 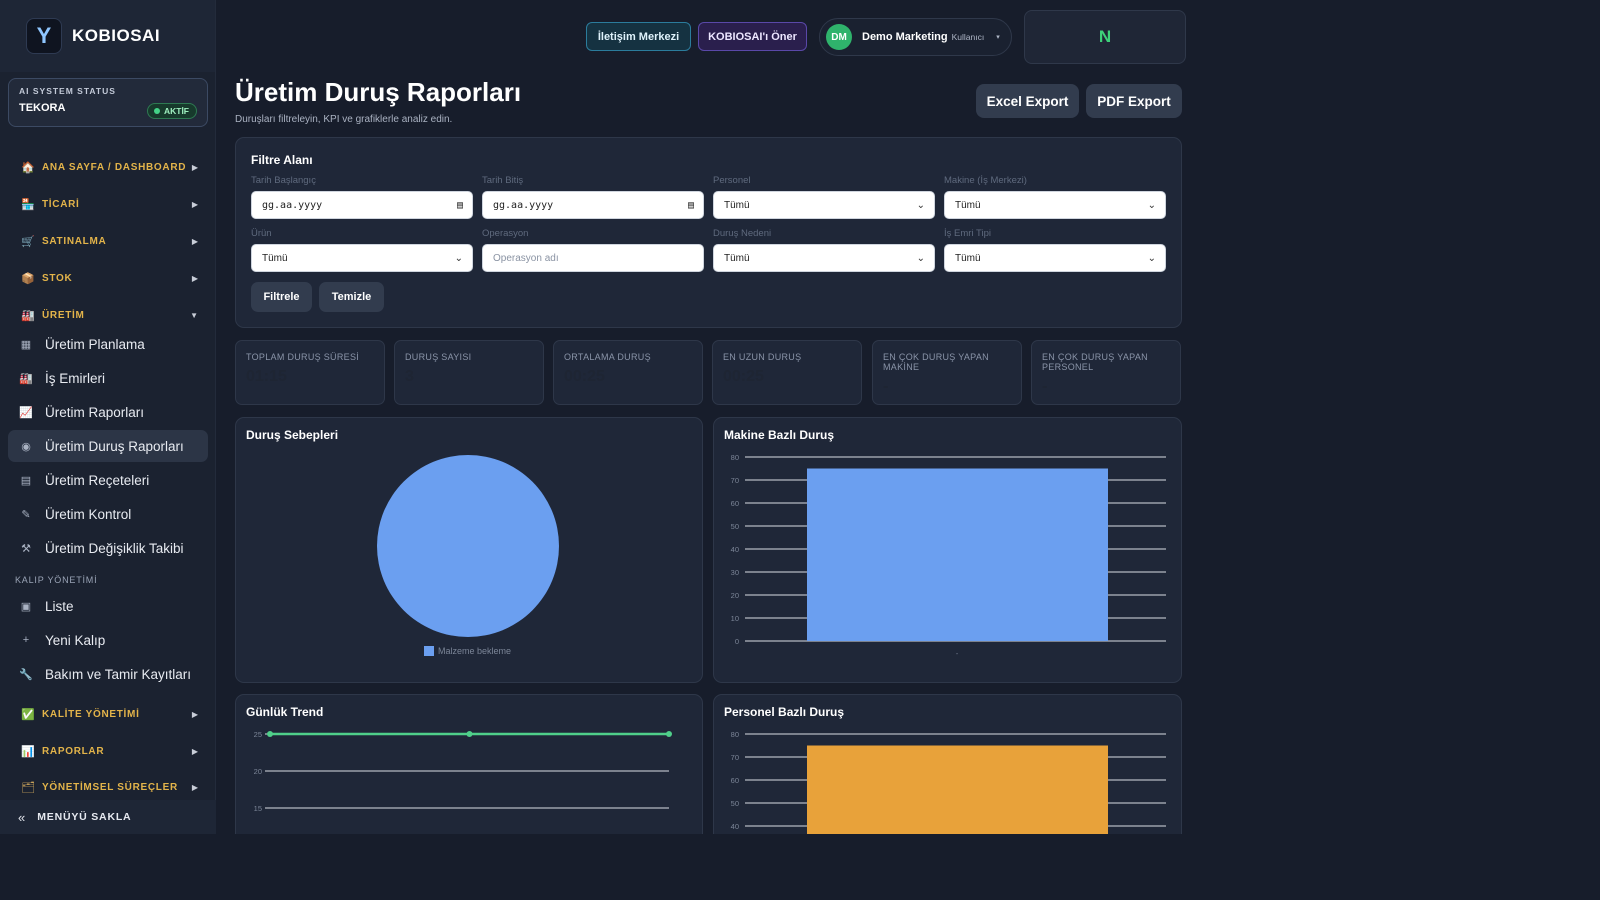 I want to click on pie-slice, so click(x=468, y=546).